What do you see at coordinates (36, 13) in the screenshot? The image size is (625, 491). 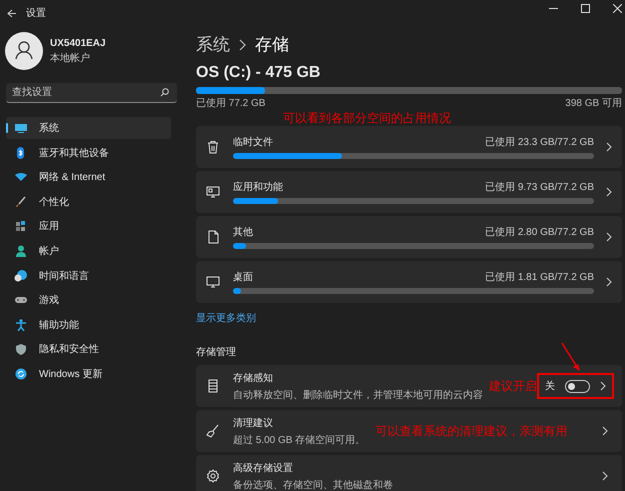 I see `window-title: 设置` at bounding box center [36, 13].